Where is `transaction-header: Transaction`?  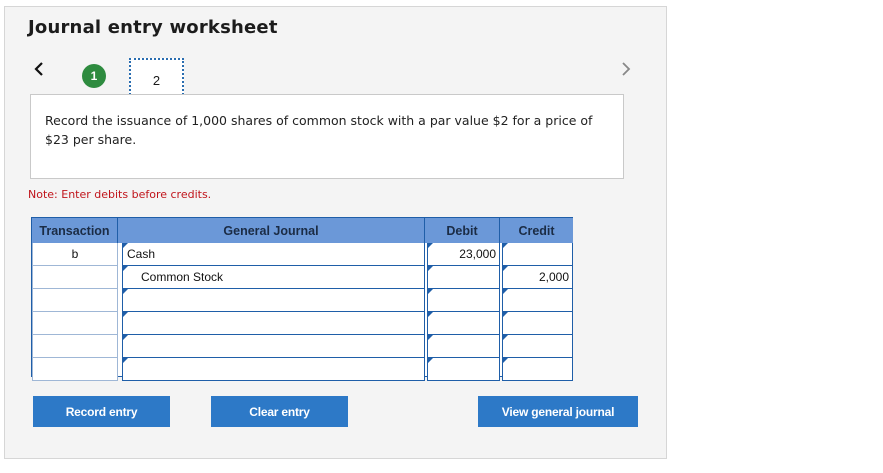 transaction-header: Transaction is located at coordinates (75, 230).